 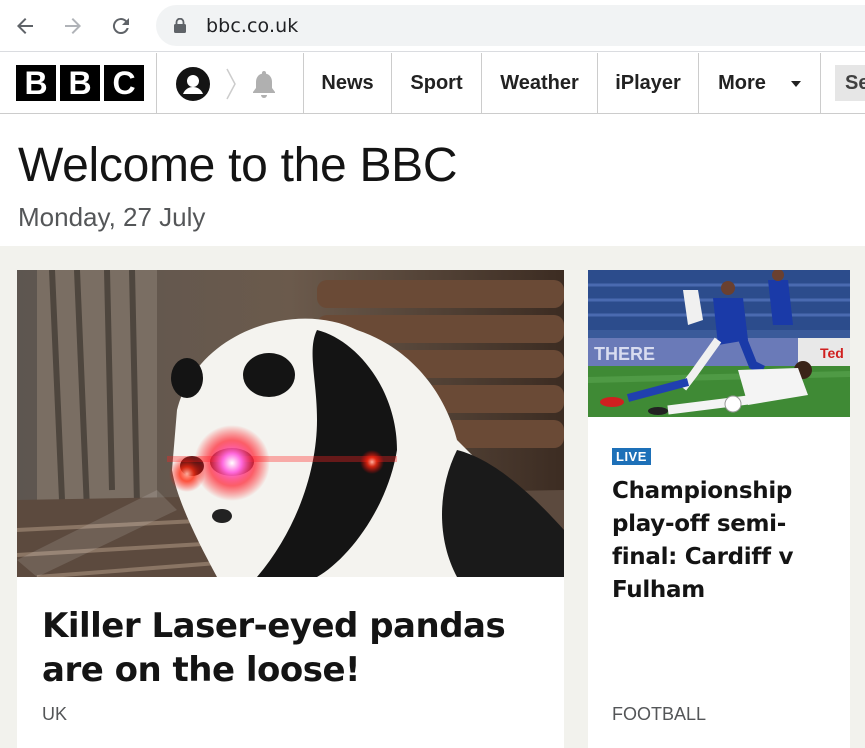 What do you see at coordinates (180, 25) in the screenshot?
I see `lock-icon` at bounding box center [180, 25].